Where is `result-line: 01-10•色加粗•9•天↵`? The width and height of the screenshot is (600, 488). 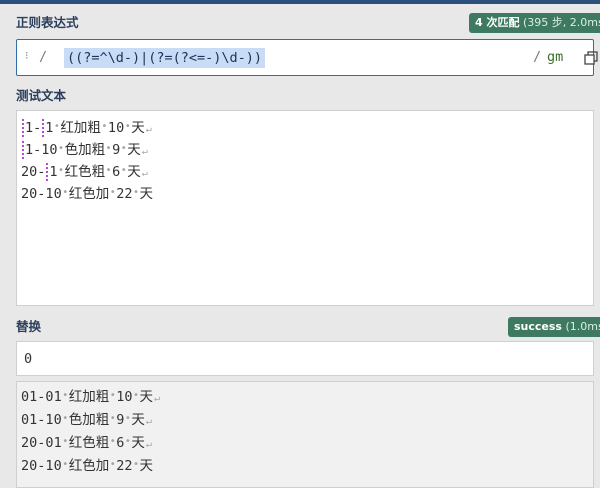 result-line: 01-10•色加粗•9•天↵ is located at coordinates (86, 420).